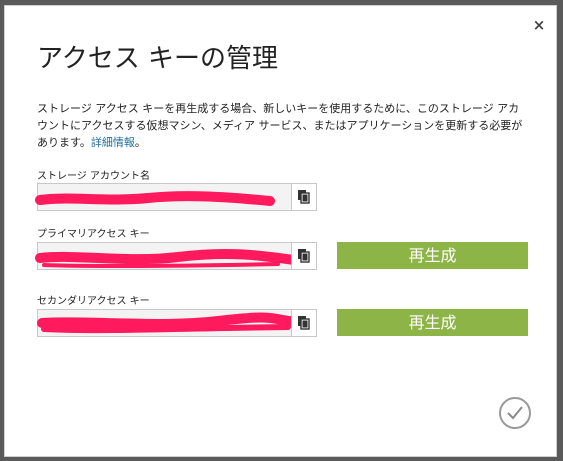 This screenshot has width=563, height=461. Describe the element at coordinates (432, 322) in the screenshot. I see `regenerate-secondary-button: 再生成` at that location.